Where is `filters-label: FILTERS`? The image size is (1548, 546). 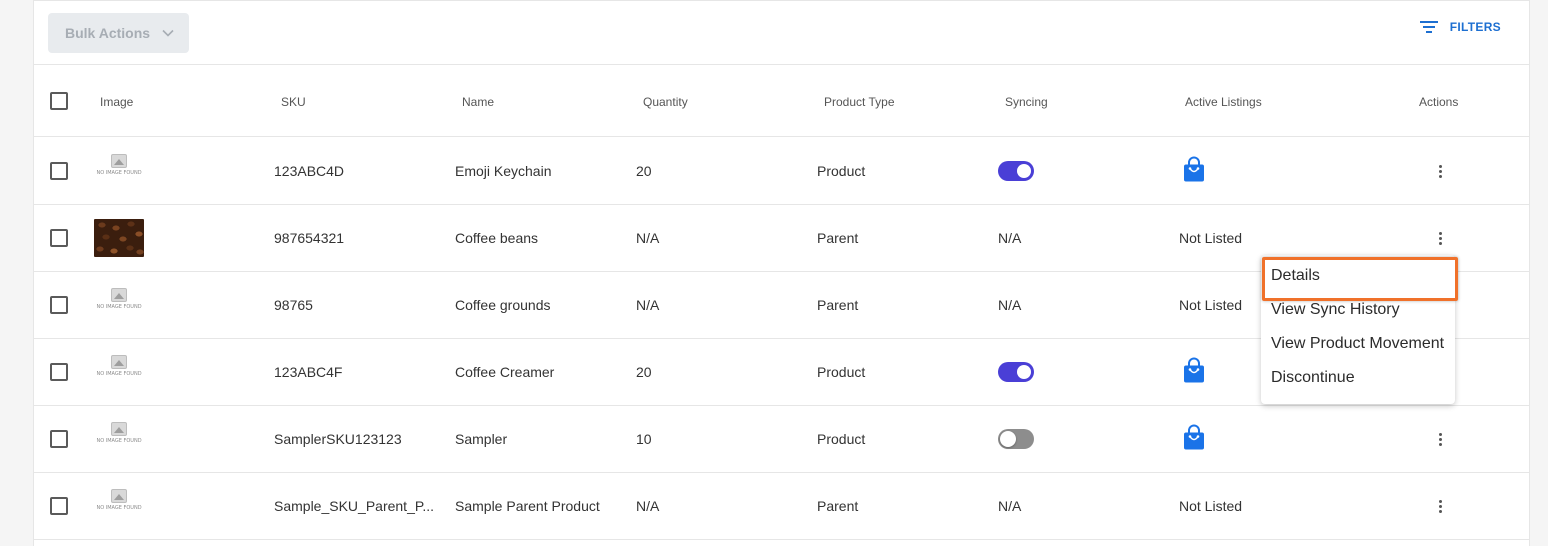 filters-label: FILTERS is located at coordinates (1475, 27).